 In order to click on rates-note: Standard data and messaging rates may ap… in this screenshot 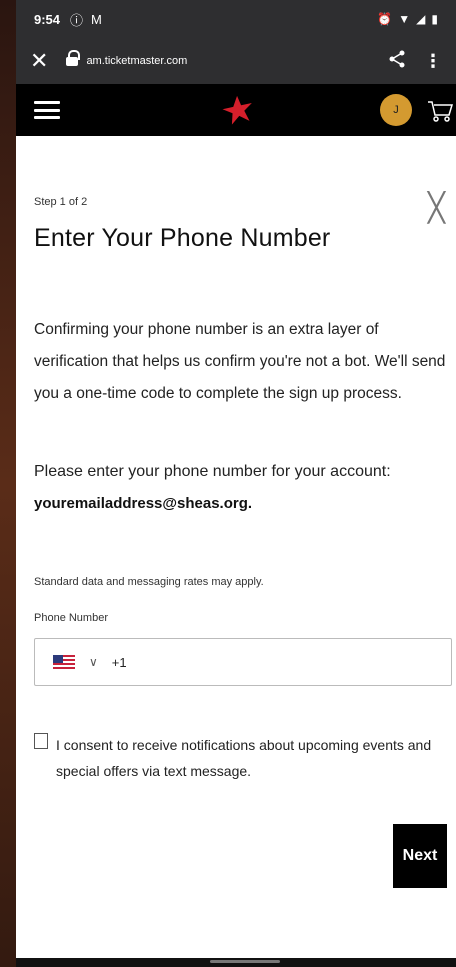, I will do `click(149, 582)`.